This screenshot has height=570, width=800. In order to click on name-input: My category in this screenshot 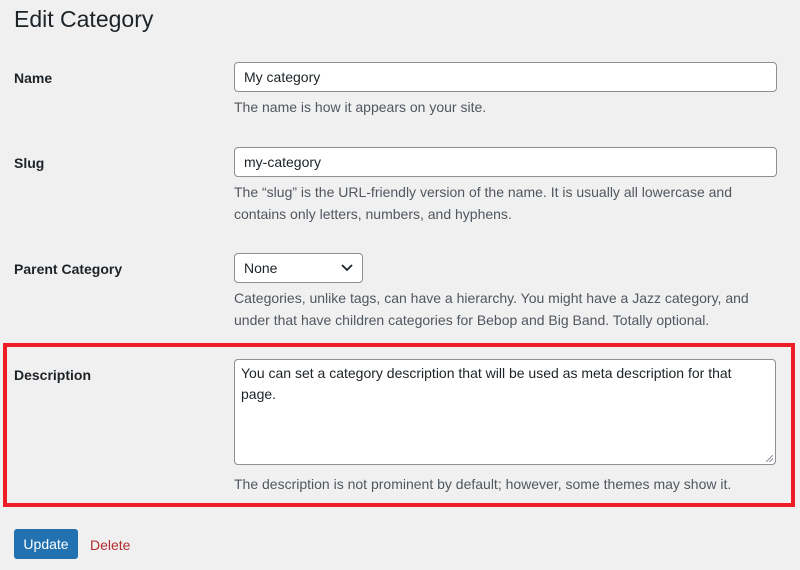, I will do `click(505, 77)`.